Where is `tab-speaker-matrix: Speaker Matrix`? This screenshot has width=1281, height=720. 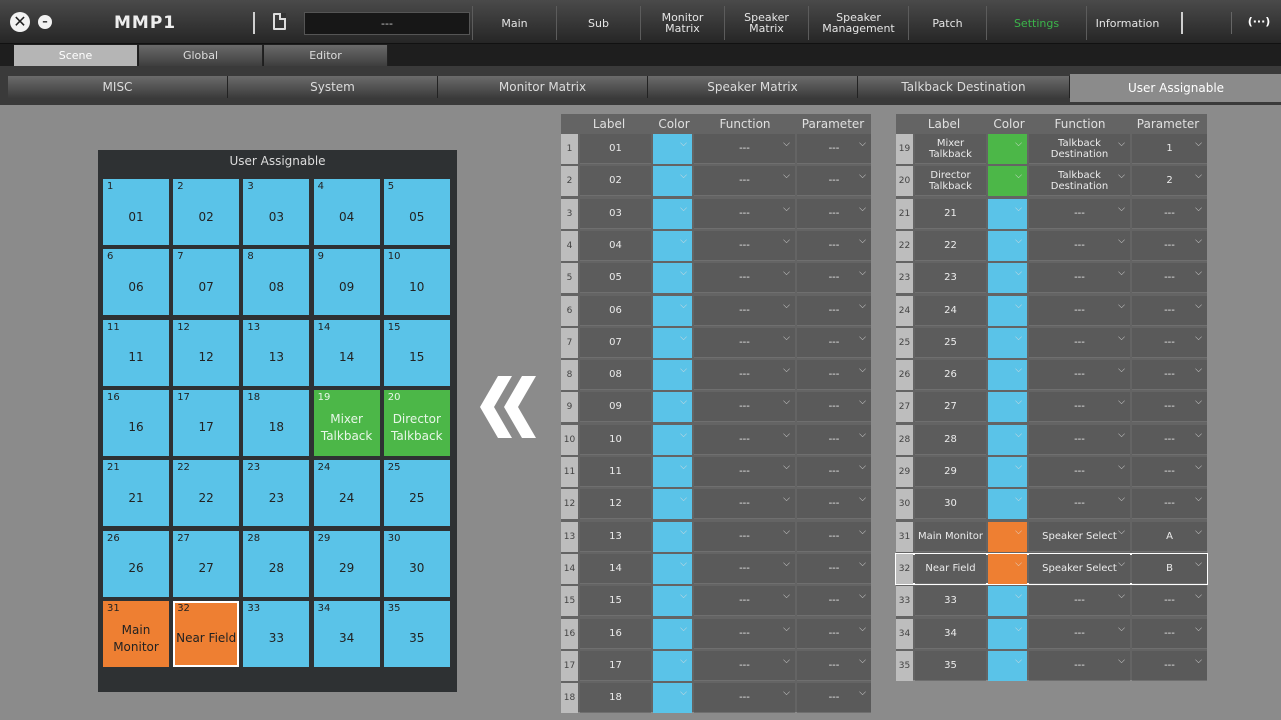 tab-speaker-matrix: Speaker Matrix is located at coordinates (753, 87).